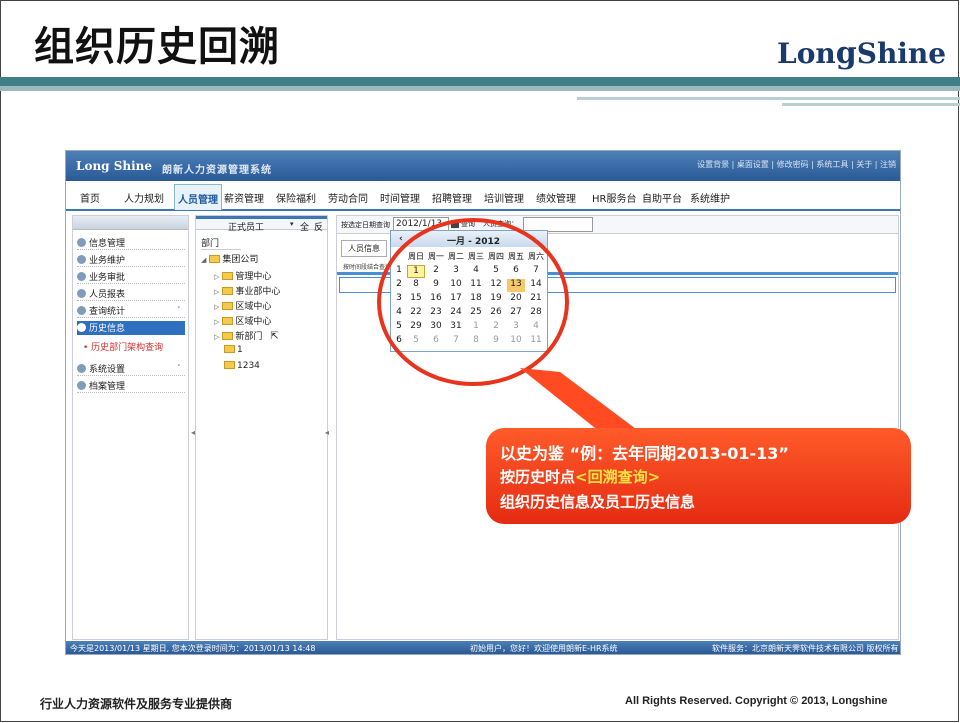 This screenshot has height=723, width=960. Describe the element at coordinates (198, 197) in the screenshot. I see `menu-item: 人员管理` at that location.